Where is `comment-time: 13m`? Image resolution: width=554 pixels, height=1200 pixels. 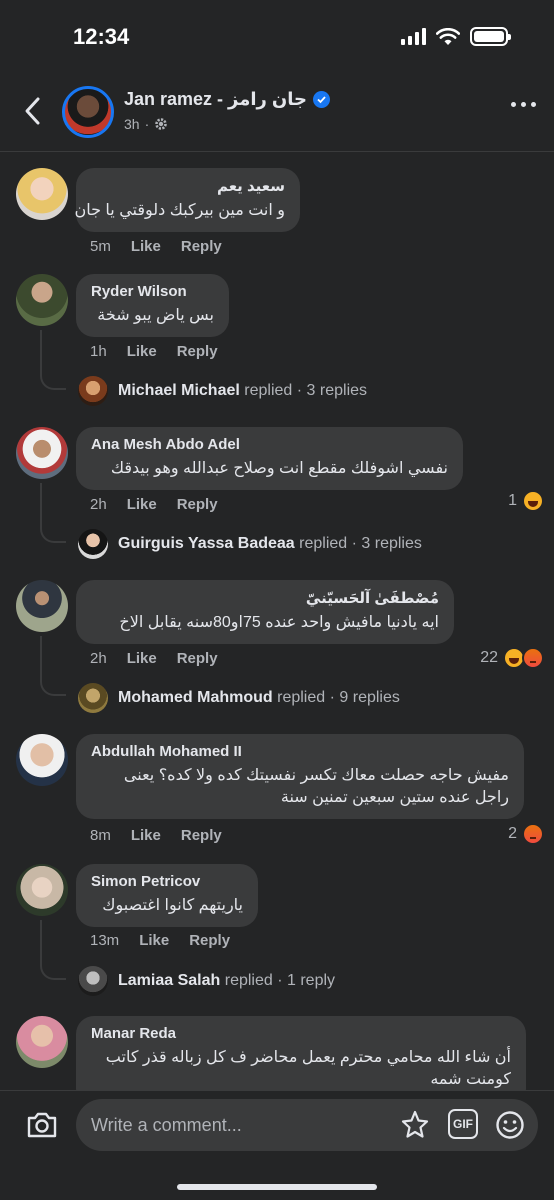 comment-time: 13m is located at coordinates (105, 940).